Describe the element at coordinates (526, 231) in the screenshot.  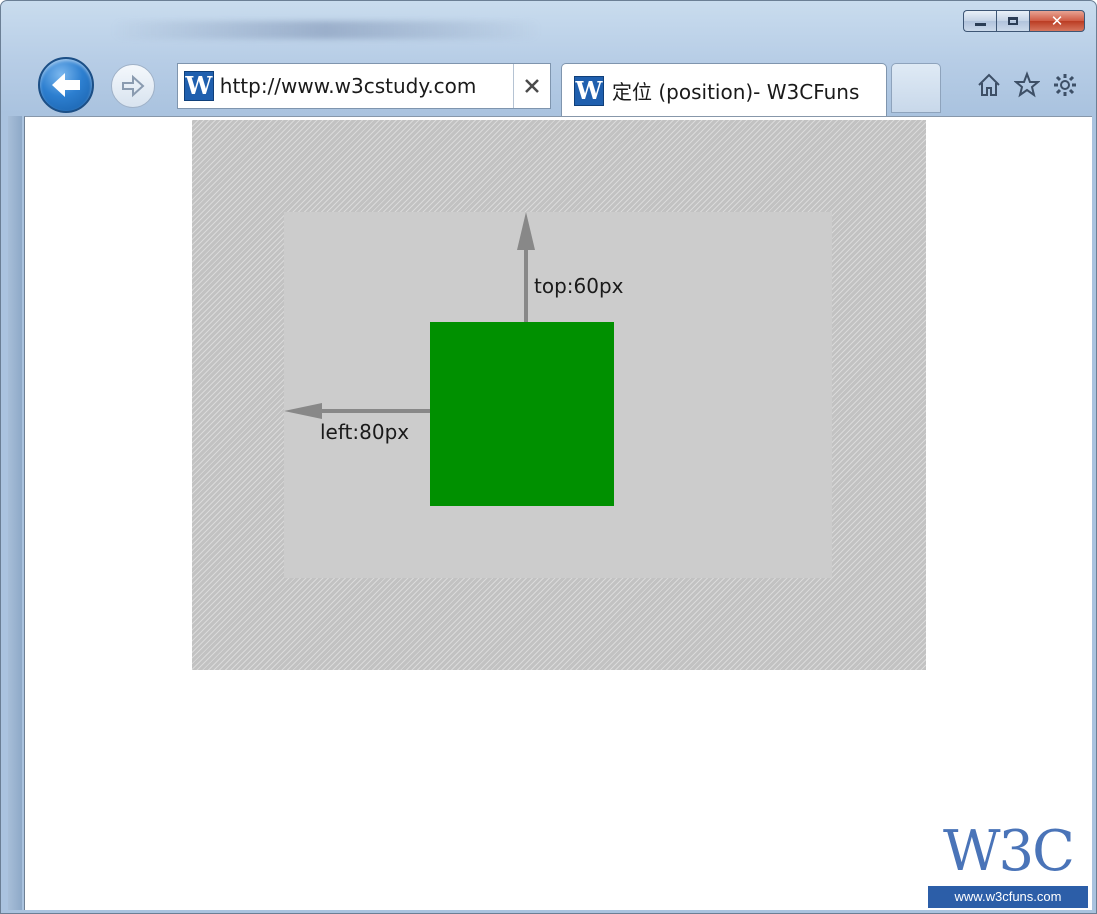
I see `top-arrow-head` at that location.